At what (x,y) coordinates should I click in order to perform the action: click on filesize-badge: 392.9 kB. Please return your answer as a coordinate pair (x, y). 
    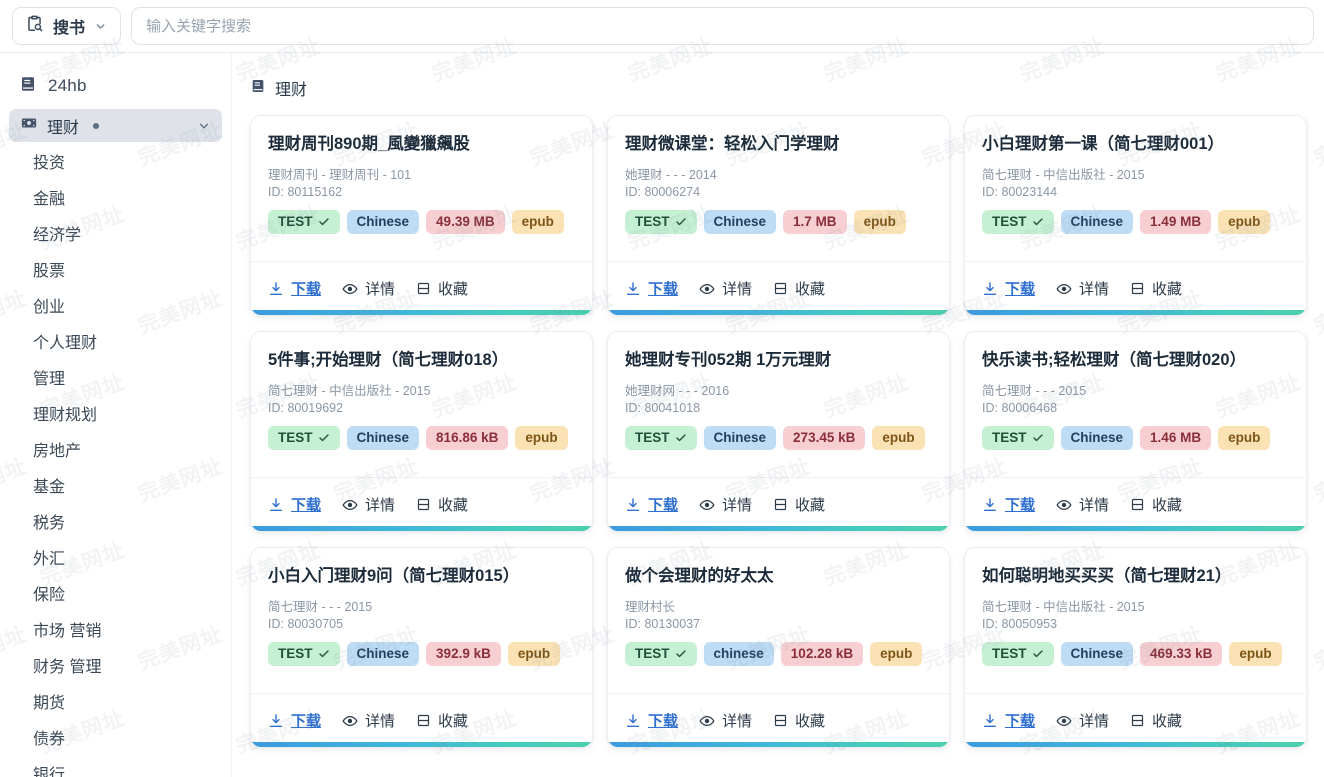
    Looking at the image, I should click on (463, 653).